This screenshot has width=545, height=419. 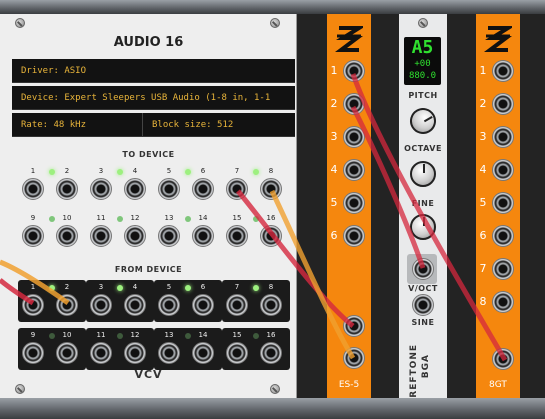 I want to click on pitch-display: A5 +00 880.0, so click(x=422, y=61).